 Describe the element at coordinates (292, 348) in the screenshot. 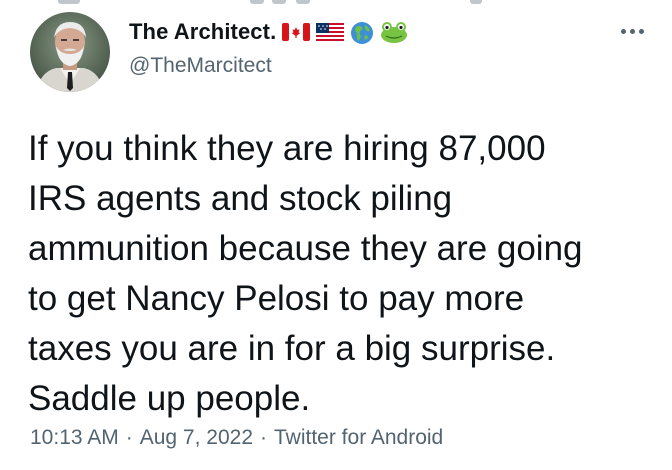

I see `tweet-text-line: taxes you are in for a big surprise.` at that location.